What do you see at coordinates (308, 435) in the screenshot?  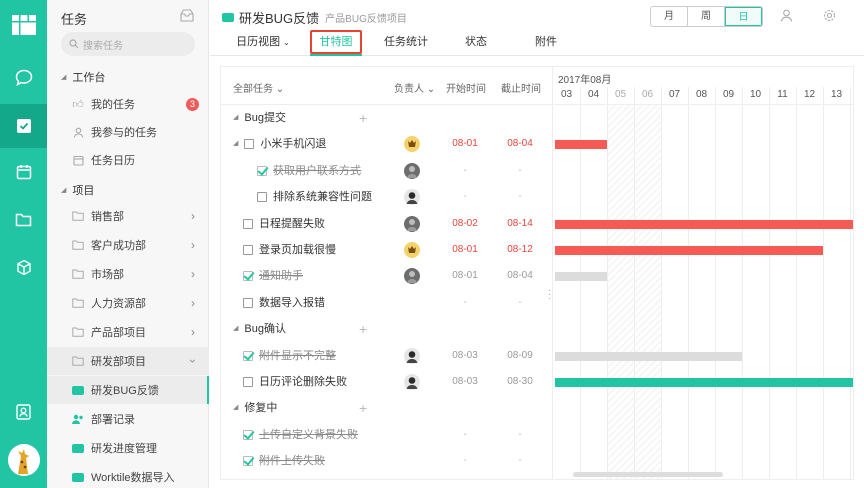 I see `task-title: 上传自定义背景失败` at bounding box center [308, 435].